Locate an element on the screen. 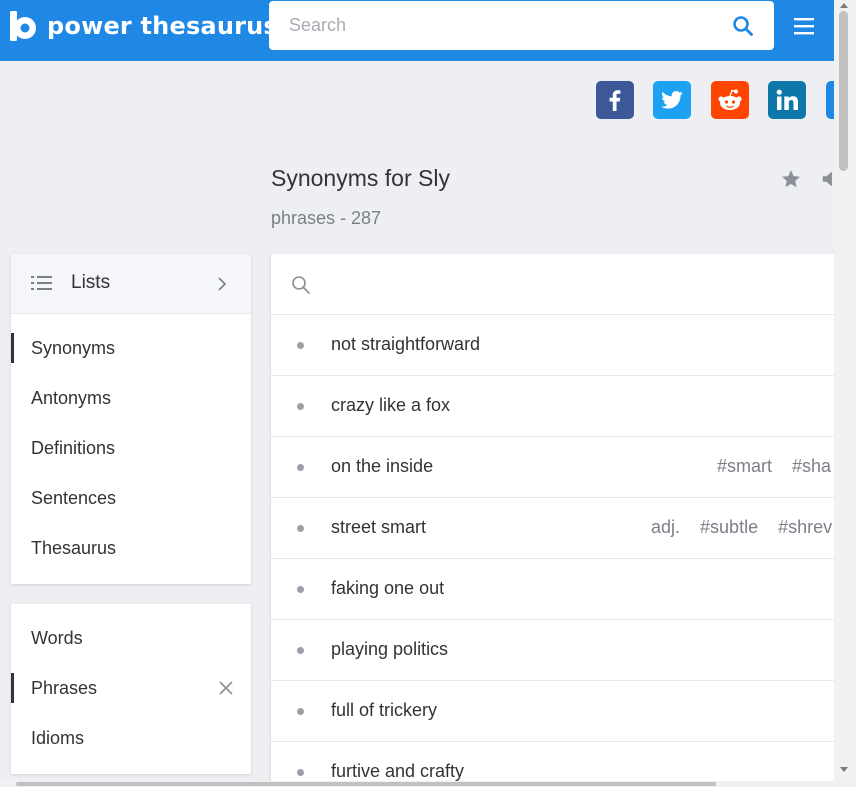 This screenshot has width=856, height=787. tag: #sha is located at coordinates (811, 466).